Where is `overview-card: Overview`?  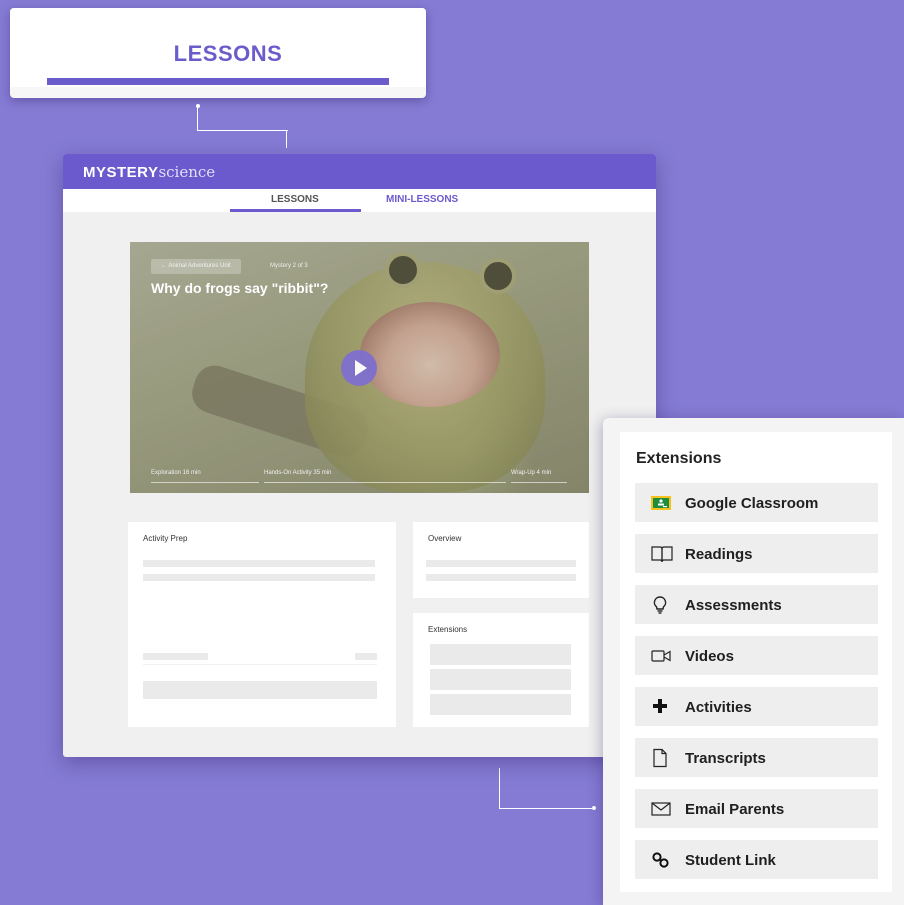
overview-card: Overview is located at coordinates (501, 560).